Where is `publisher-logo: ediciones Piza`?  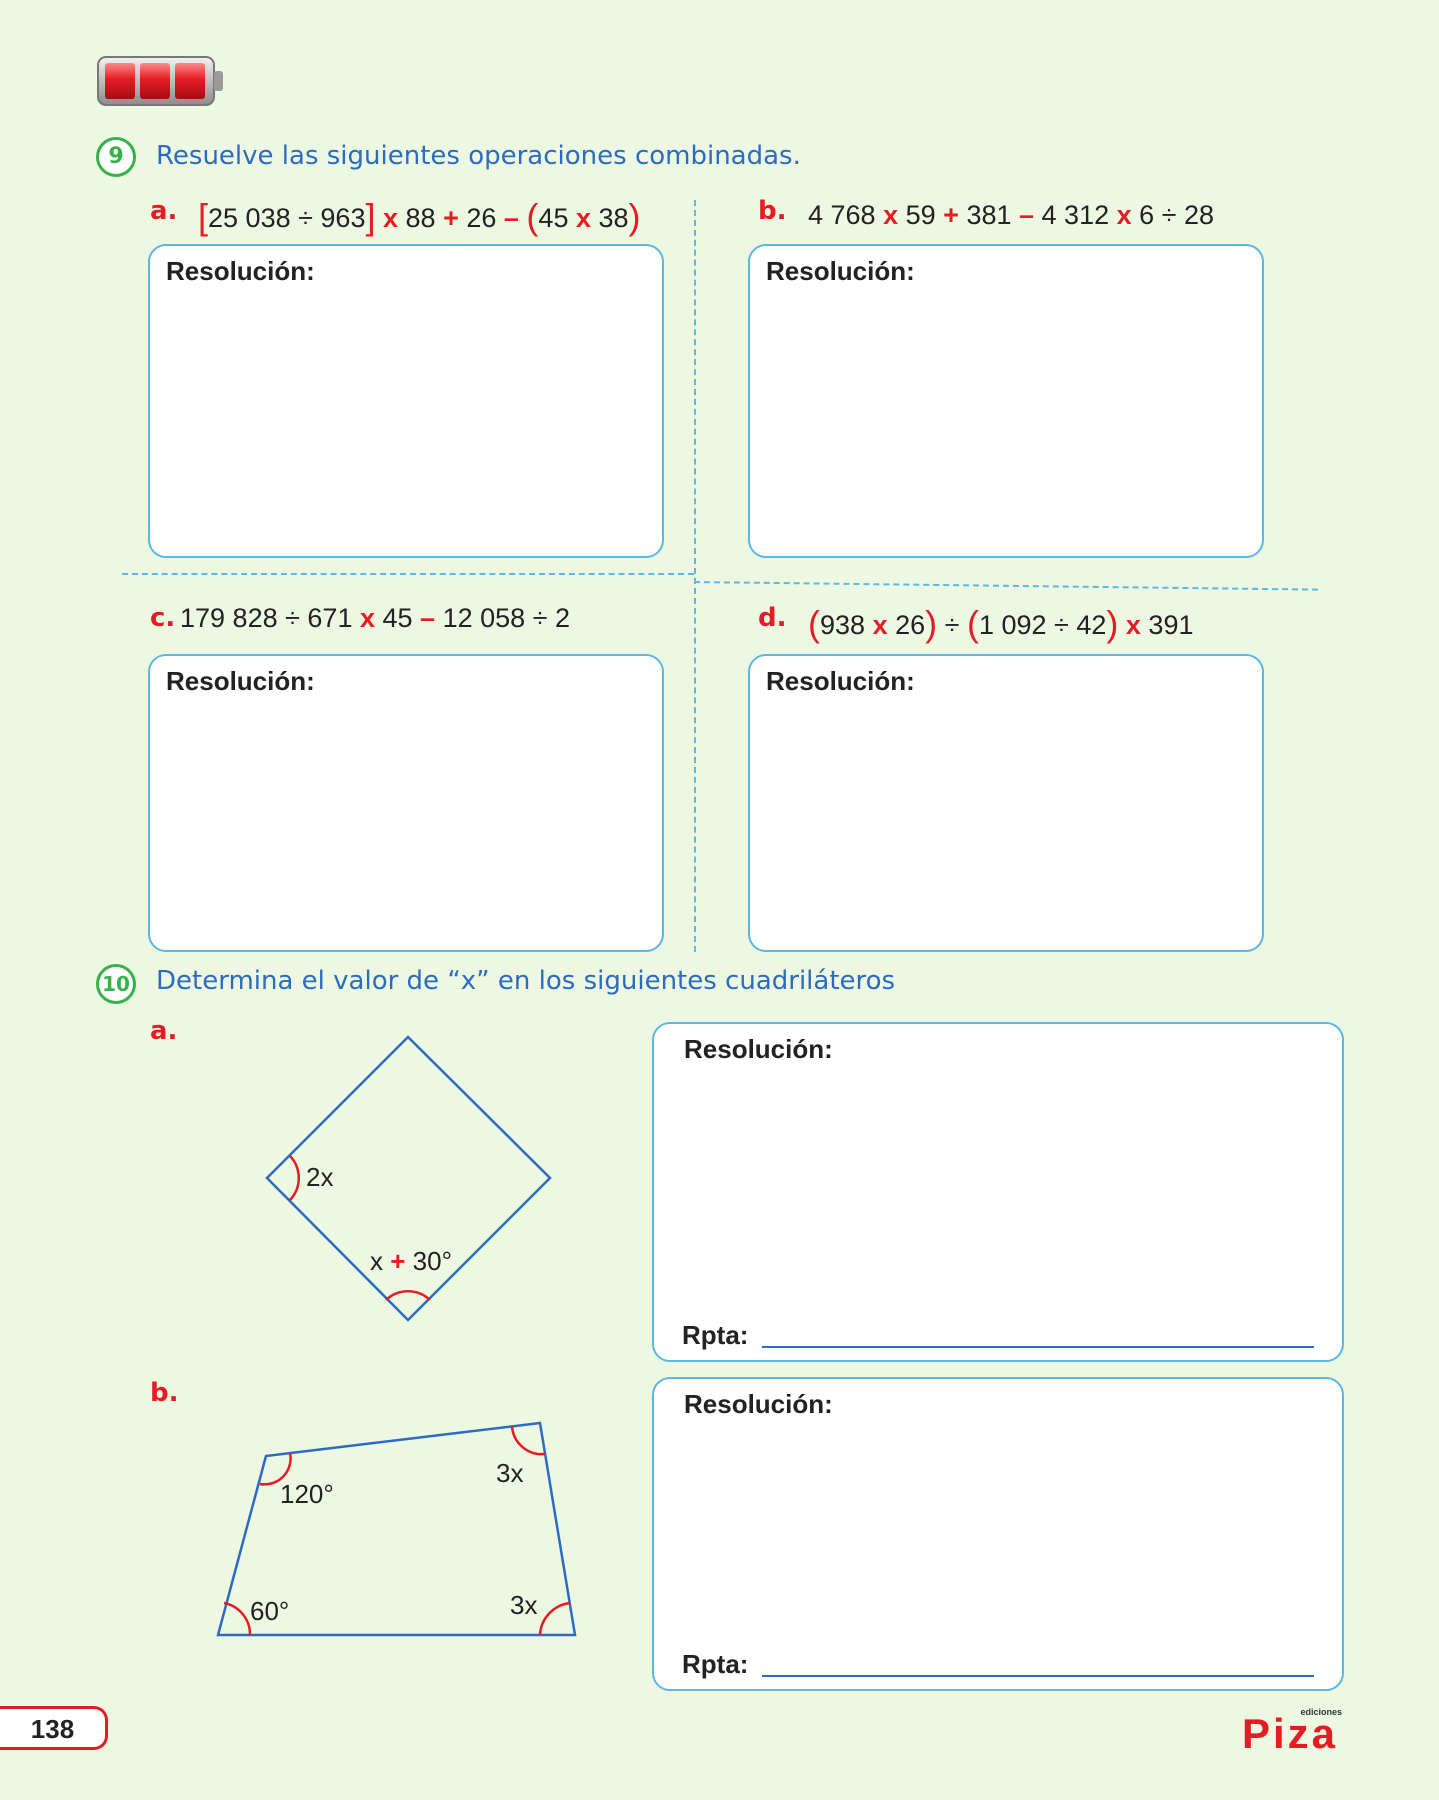 publisher-logo: ediciones Piza is located at coordinates (1292, 1731).